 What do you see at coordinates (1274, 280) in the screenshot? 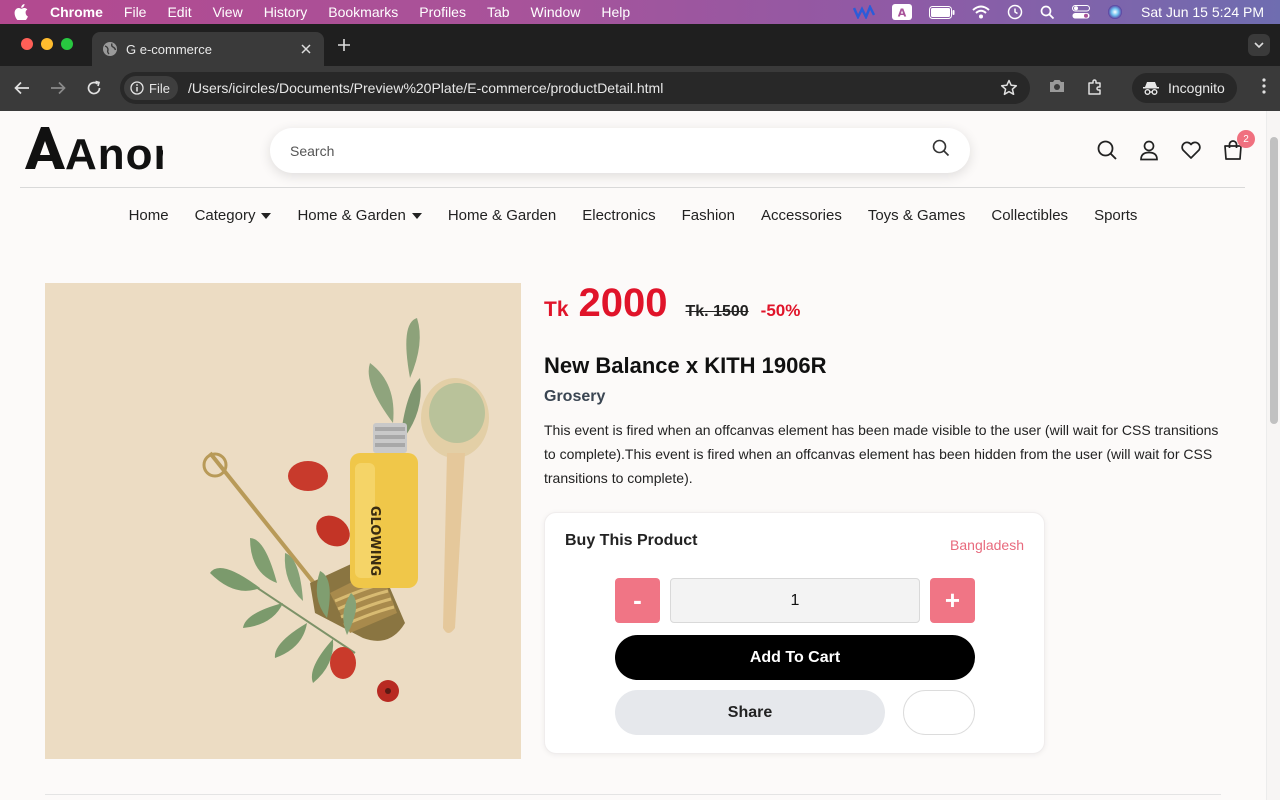
I see `scrollbar-thumb` at bounding box center [1274, 280].